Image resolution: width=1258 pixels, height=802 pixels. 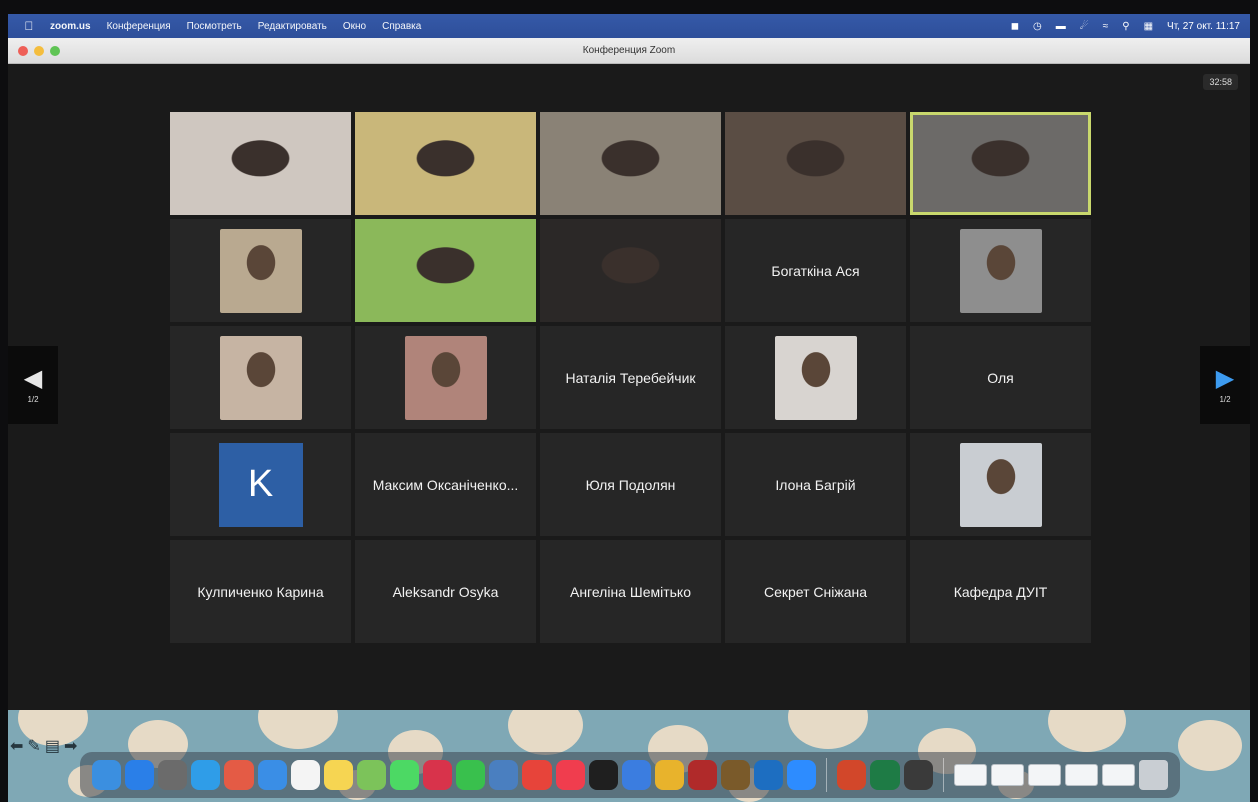 I want to click on photos-icon, so click(x=371, y=775).